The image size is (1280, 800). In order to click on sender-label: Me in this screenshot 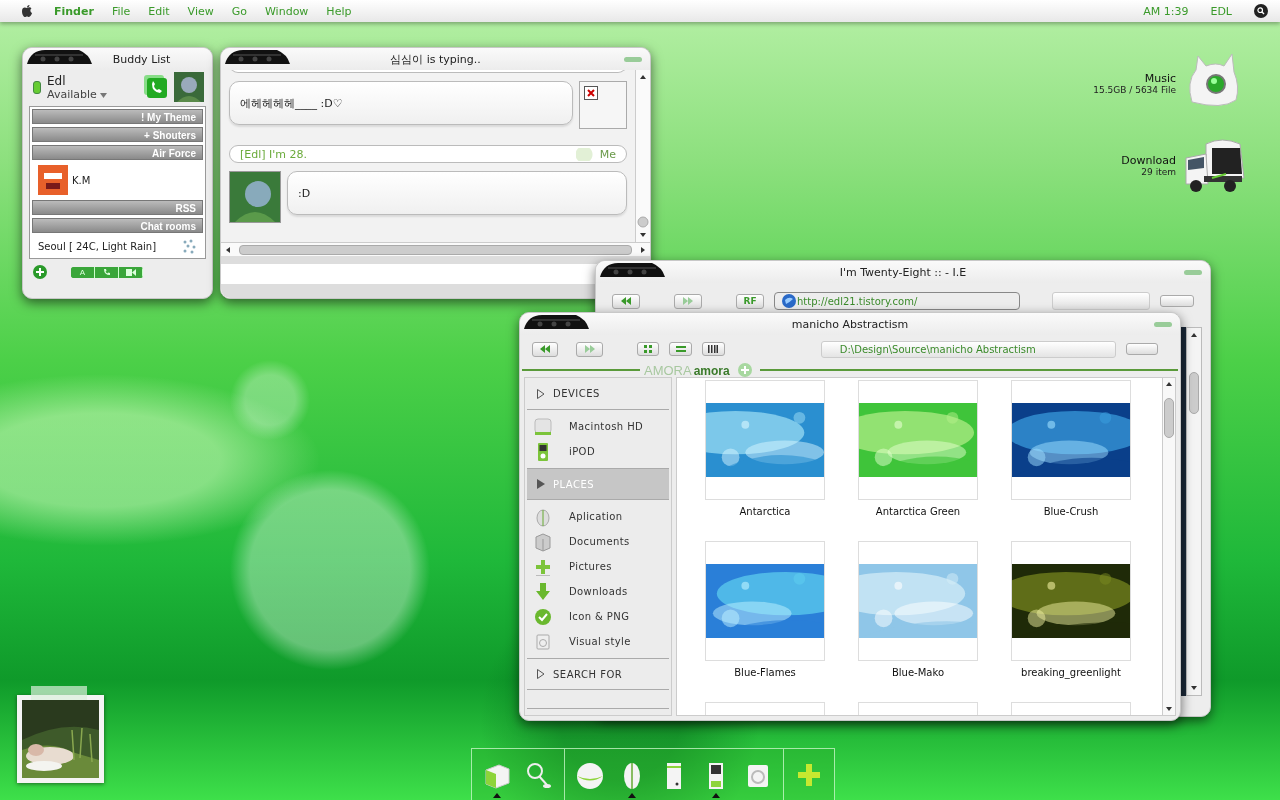, I will do `click(595, 154)`.